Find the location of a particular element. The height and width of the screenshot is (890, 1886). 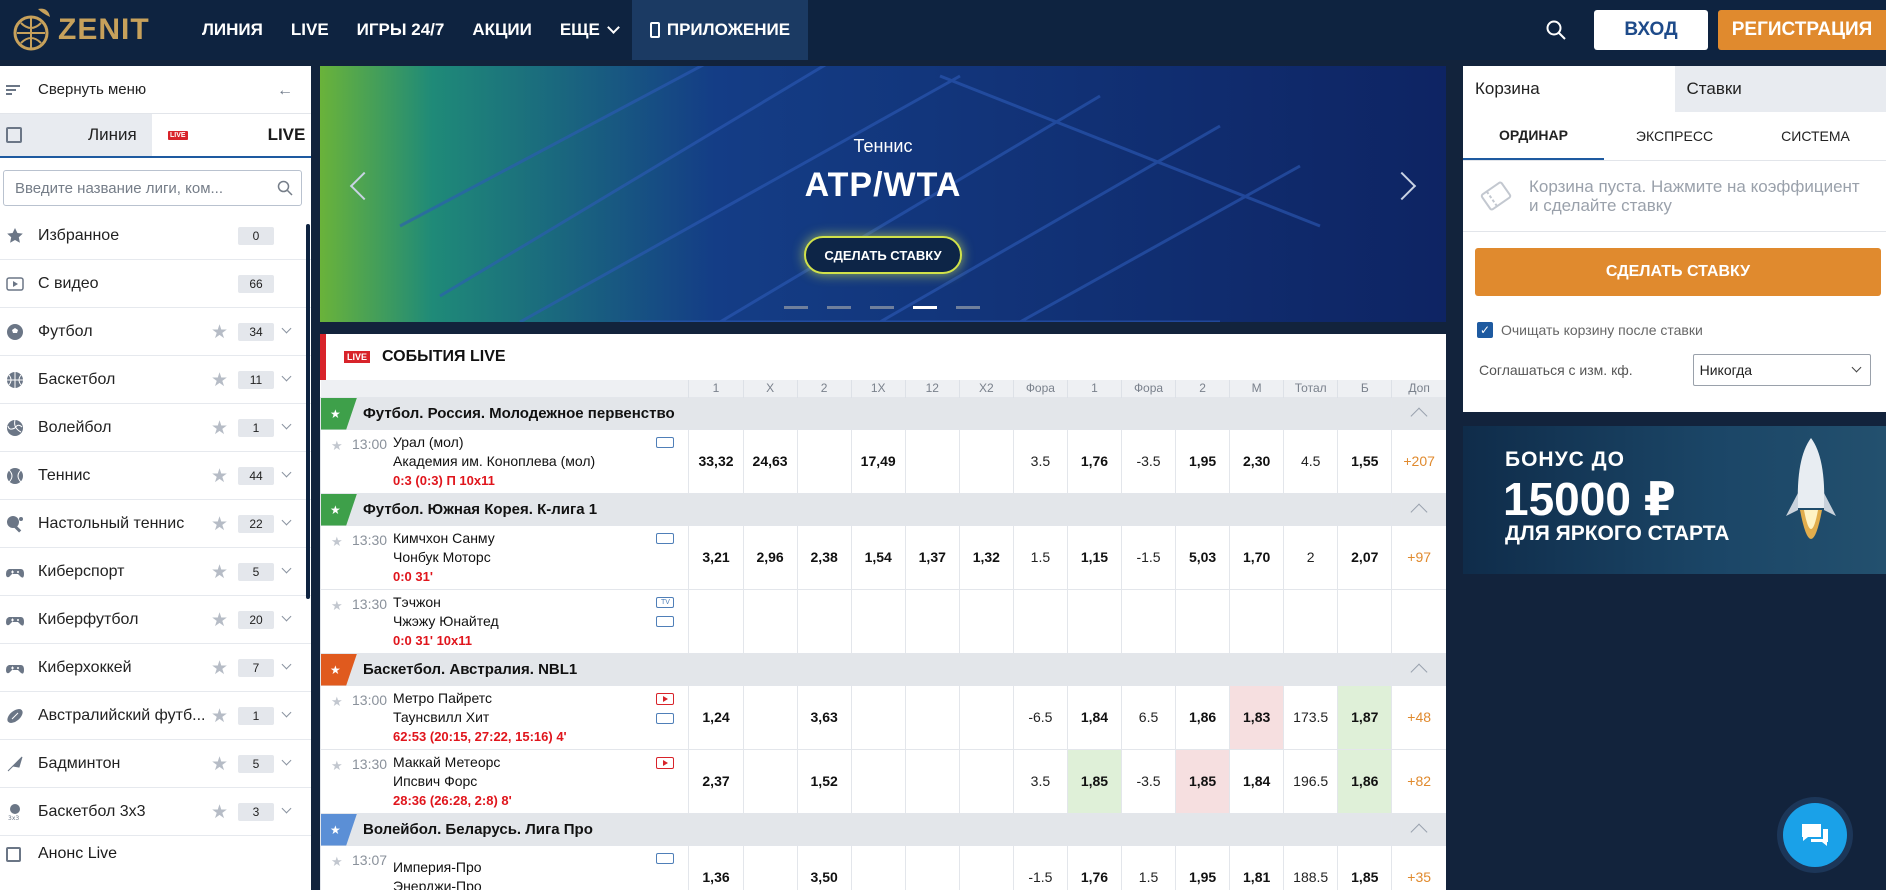

odds-cell: 33,32 is located at coordinates (716, 460).